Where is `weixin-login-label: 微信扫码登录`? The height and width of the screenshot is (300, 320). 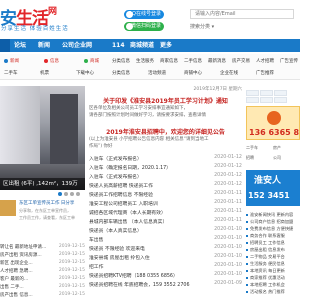 weixin-login-label: 微信扫码登录 is located at coordinates (145, 26).